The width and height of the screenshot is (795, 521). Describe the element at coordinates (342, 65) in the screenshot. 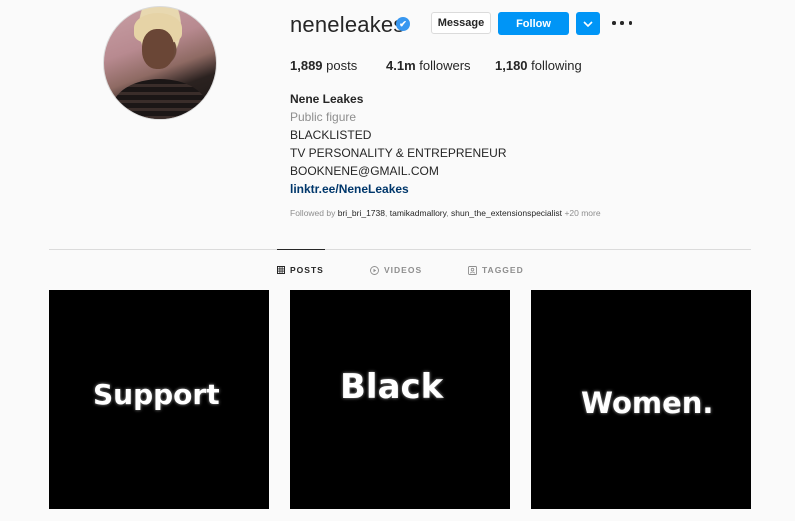

I see `posts-label: posts` at that location.